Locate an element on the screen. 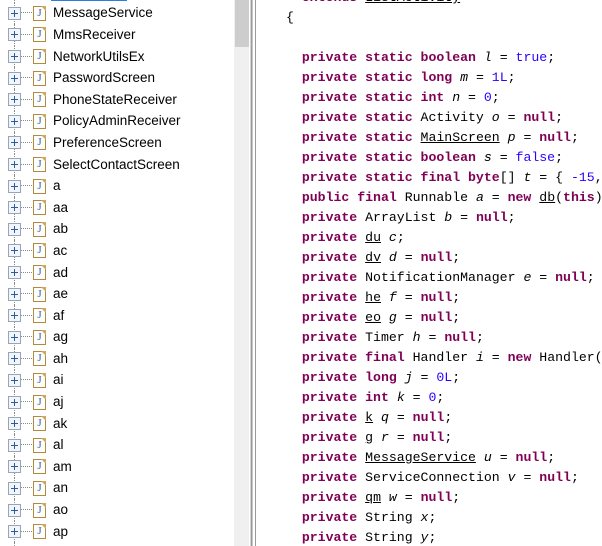  code-type-link: k is located at coordinates (369, 417).